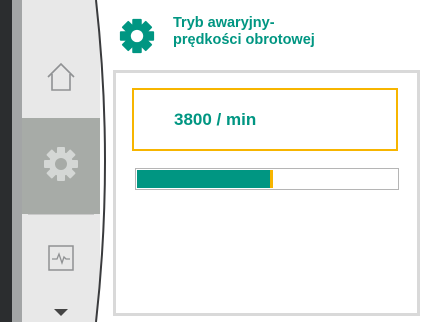  What do you see at coordinates (271, 179) in the screenshot?
I see `speed-progress-marker` at bounding box center [271, 179].